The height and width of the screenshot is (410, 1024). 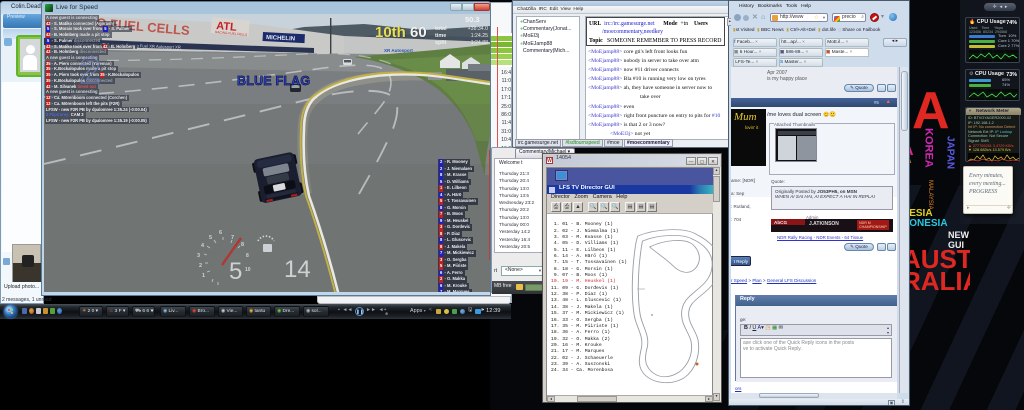 I want to click on svg-text: 14, so click(x=297, y=269).